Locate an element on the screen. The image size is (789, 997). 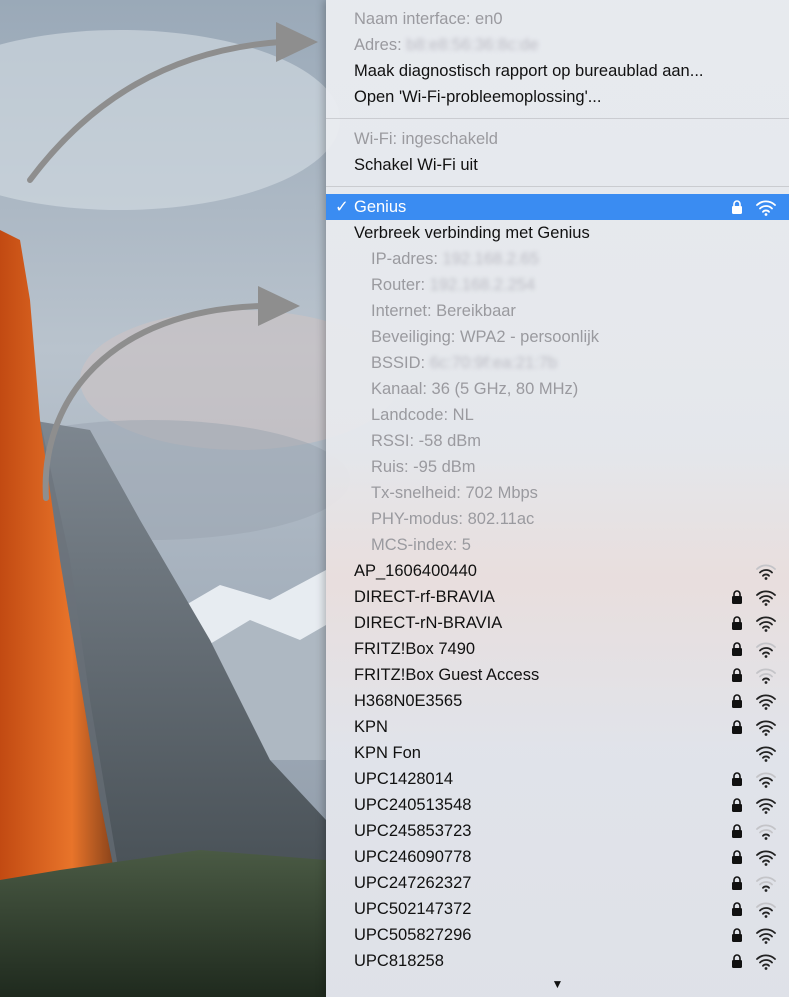
address-row: Adres: b8:e8:56:36:8c:de is located at coordinates (557, 45).